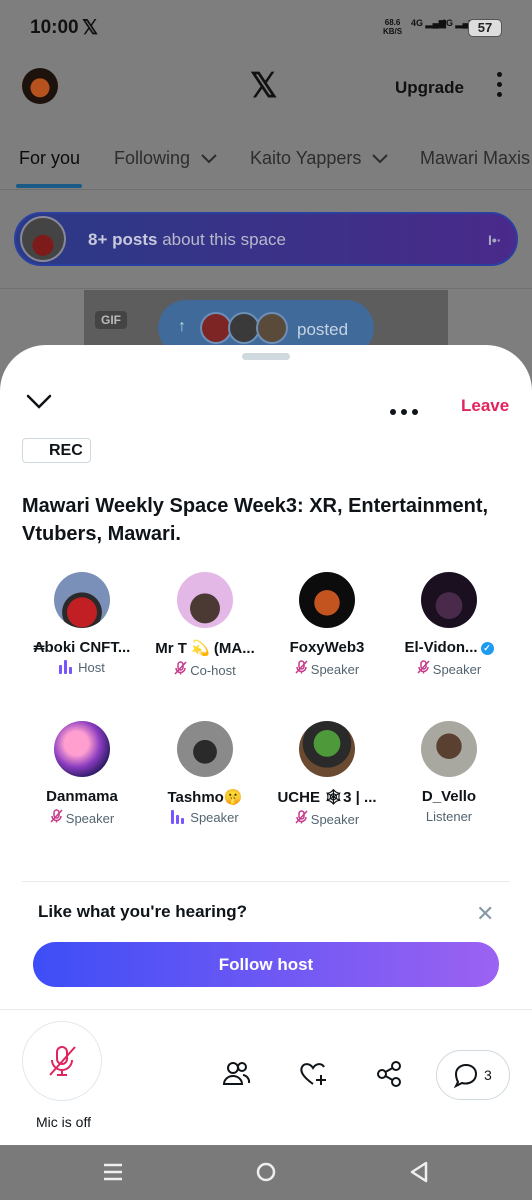 The image size is (532, 1200). What do you see at coordinates (143, 911) in the screenshot?
I see `follow-prompt-text: Like what you're hearing?` at bounding box center [143, 911].